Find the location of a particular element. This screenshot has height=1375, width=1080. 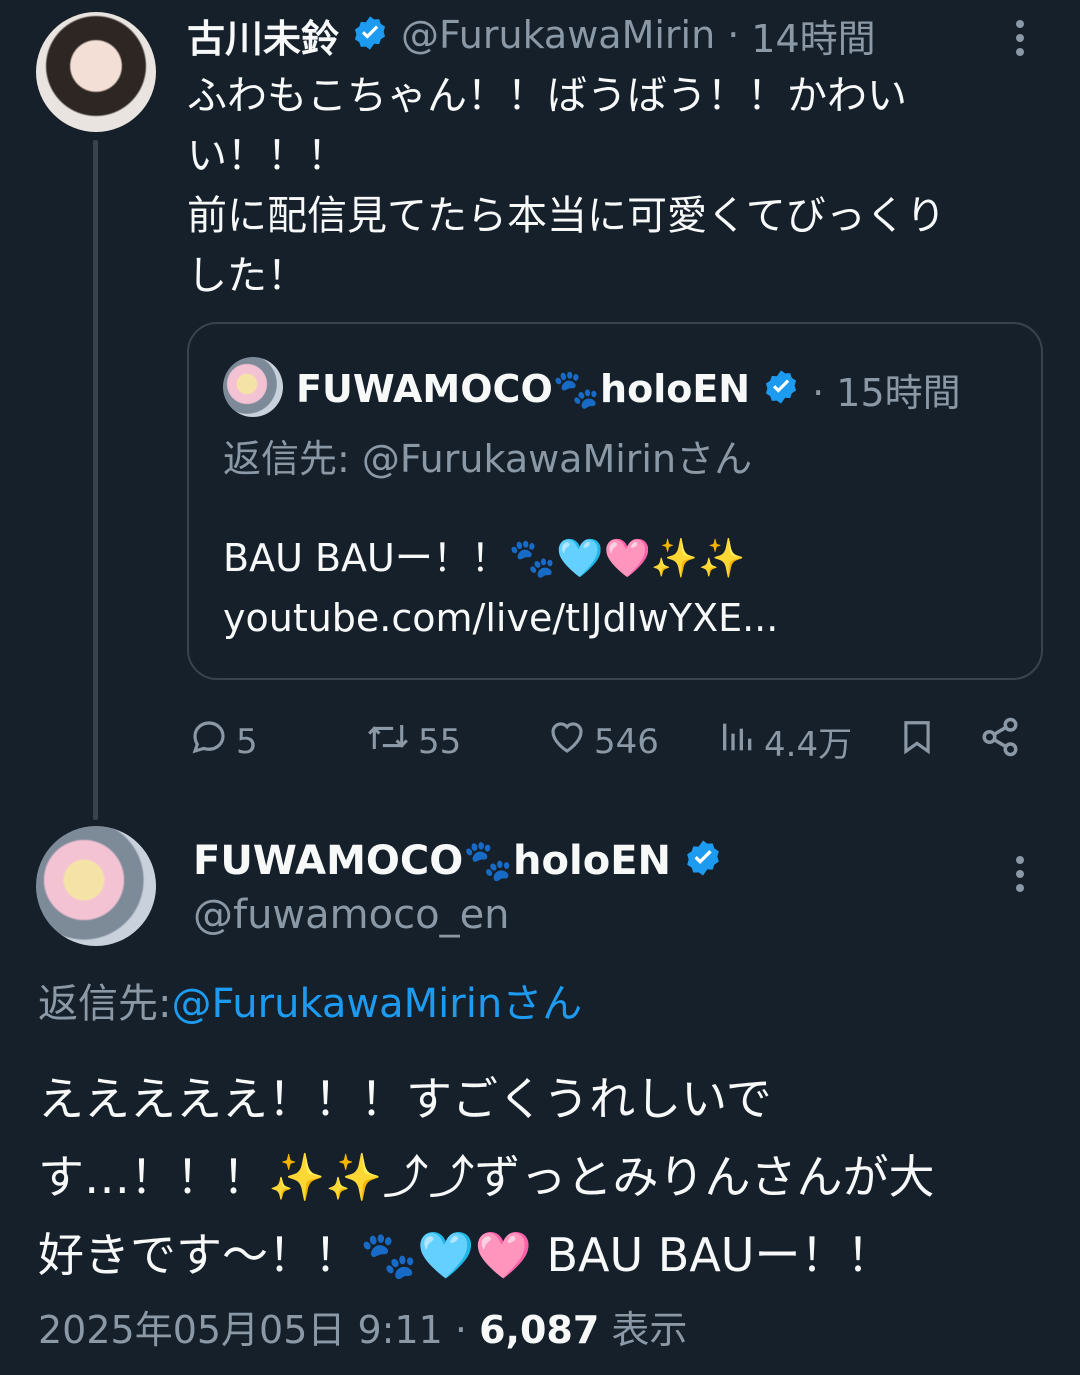

tweet2-display-name: FUWAMOCO🐾holoEN is located at coordinates (432, 860).